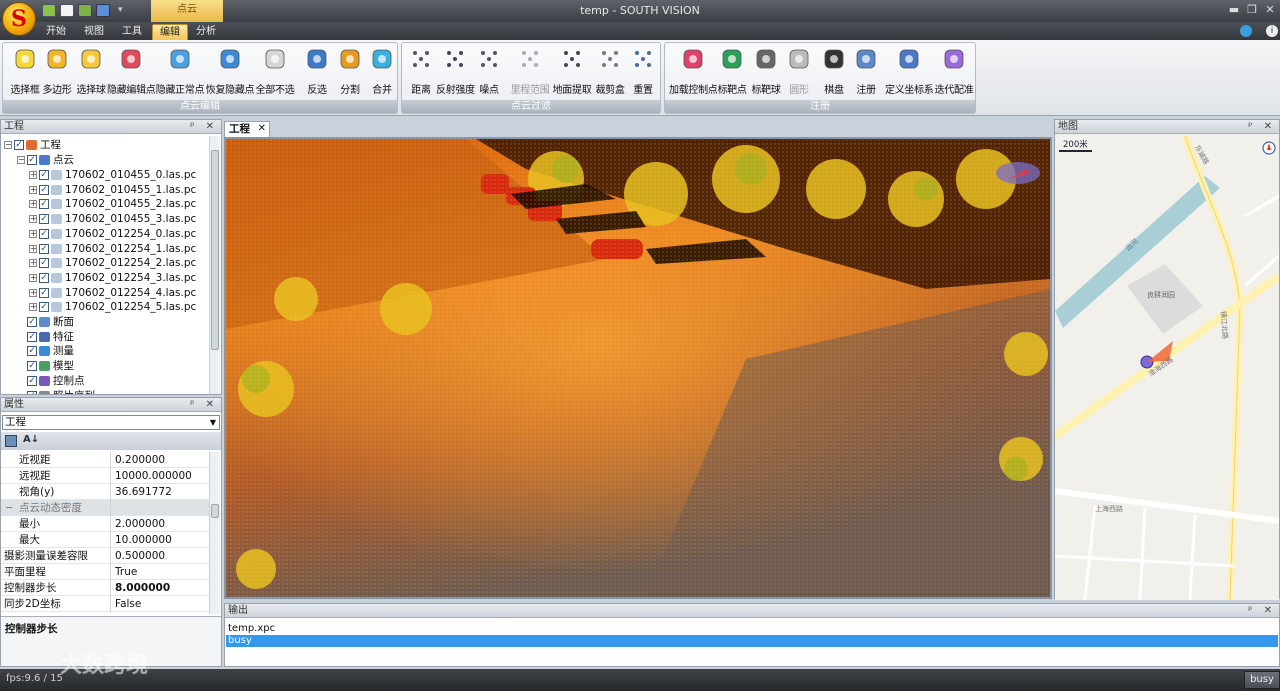 This screenshot has height=691, width=1280. I want to click on help-icon: i, so click(1272, 31).